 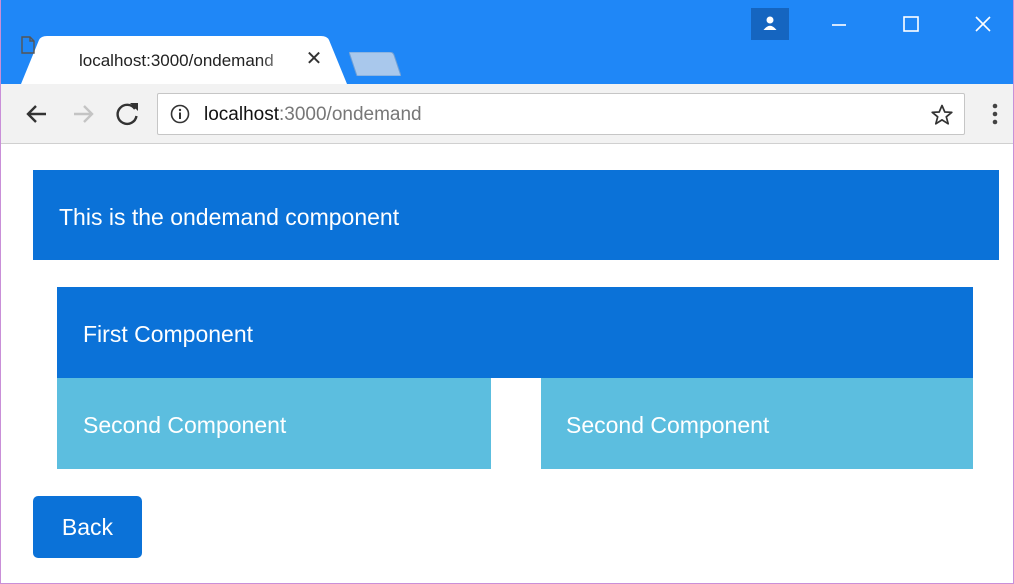 What do you see at coordinates (83, 114) in the screenshot?
I see `forward-arrow-icon` at bounding box center [83, 114].